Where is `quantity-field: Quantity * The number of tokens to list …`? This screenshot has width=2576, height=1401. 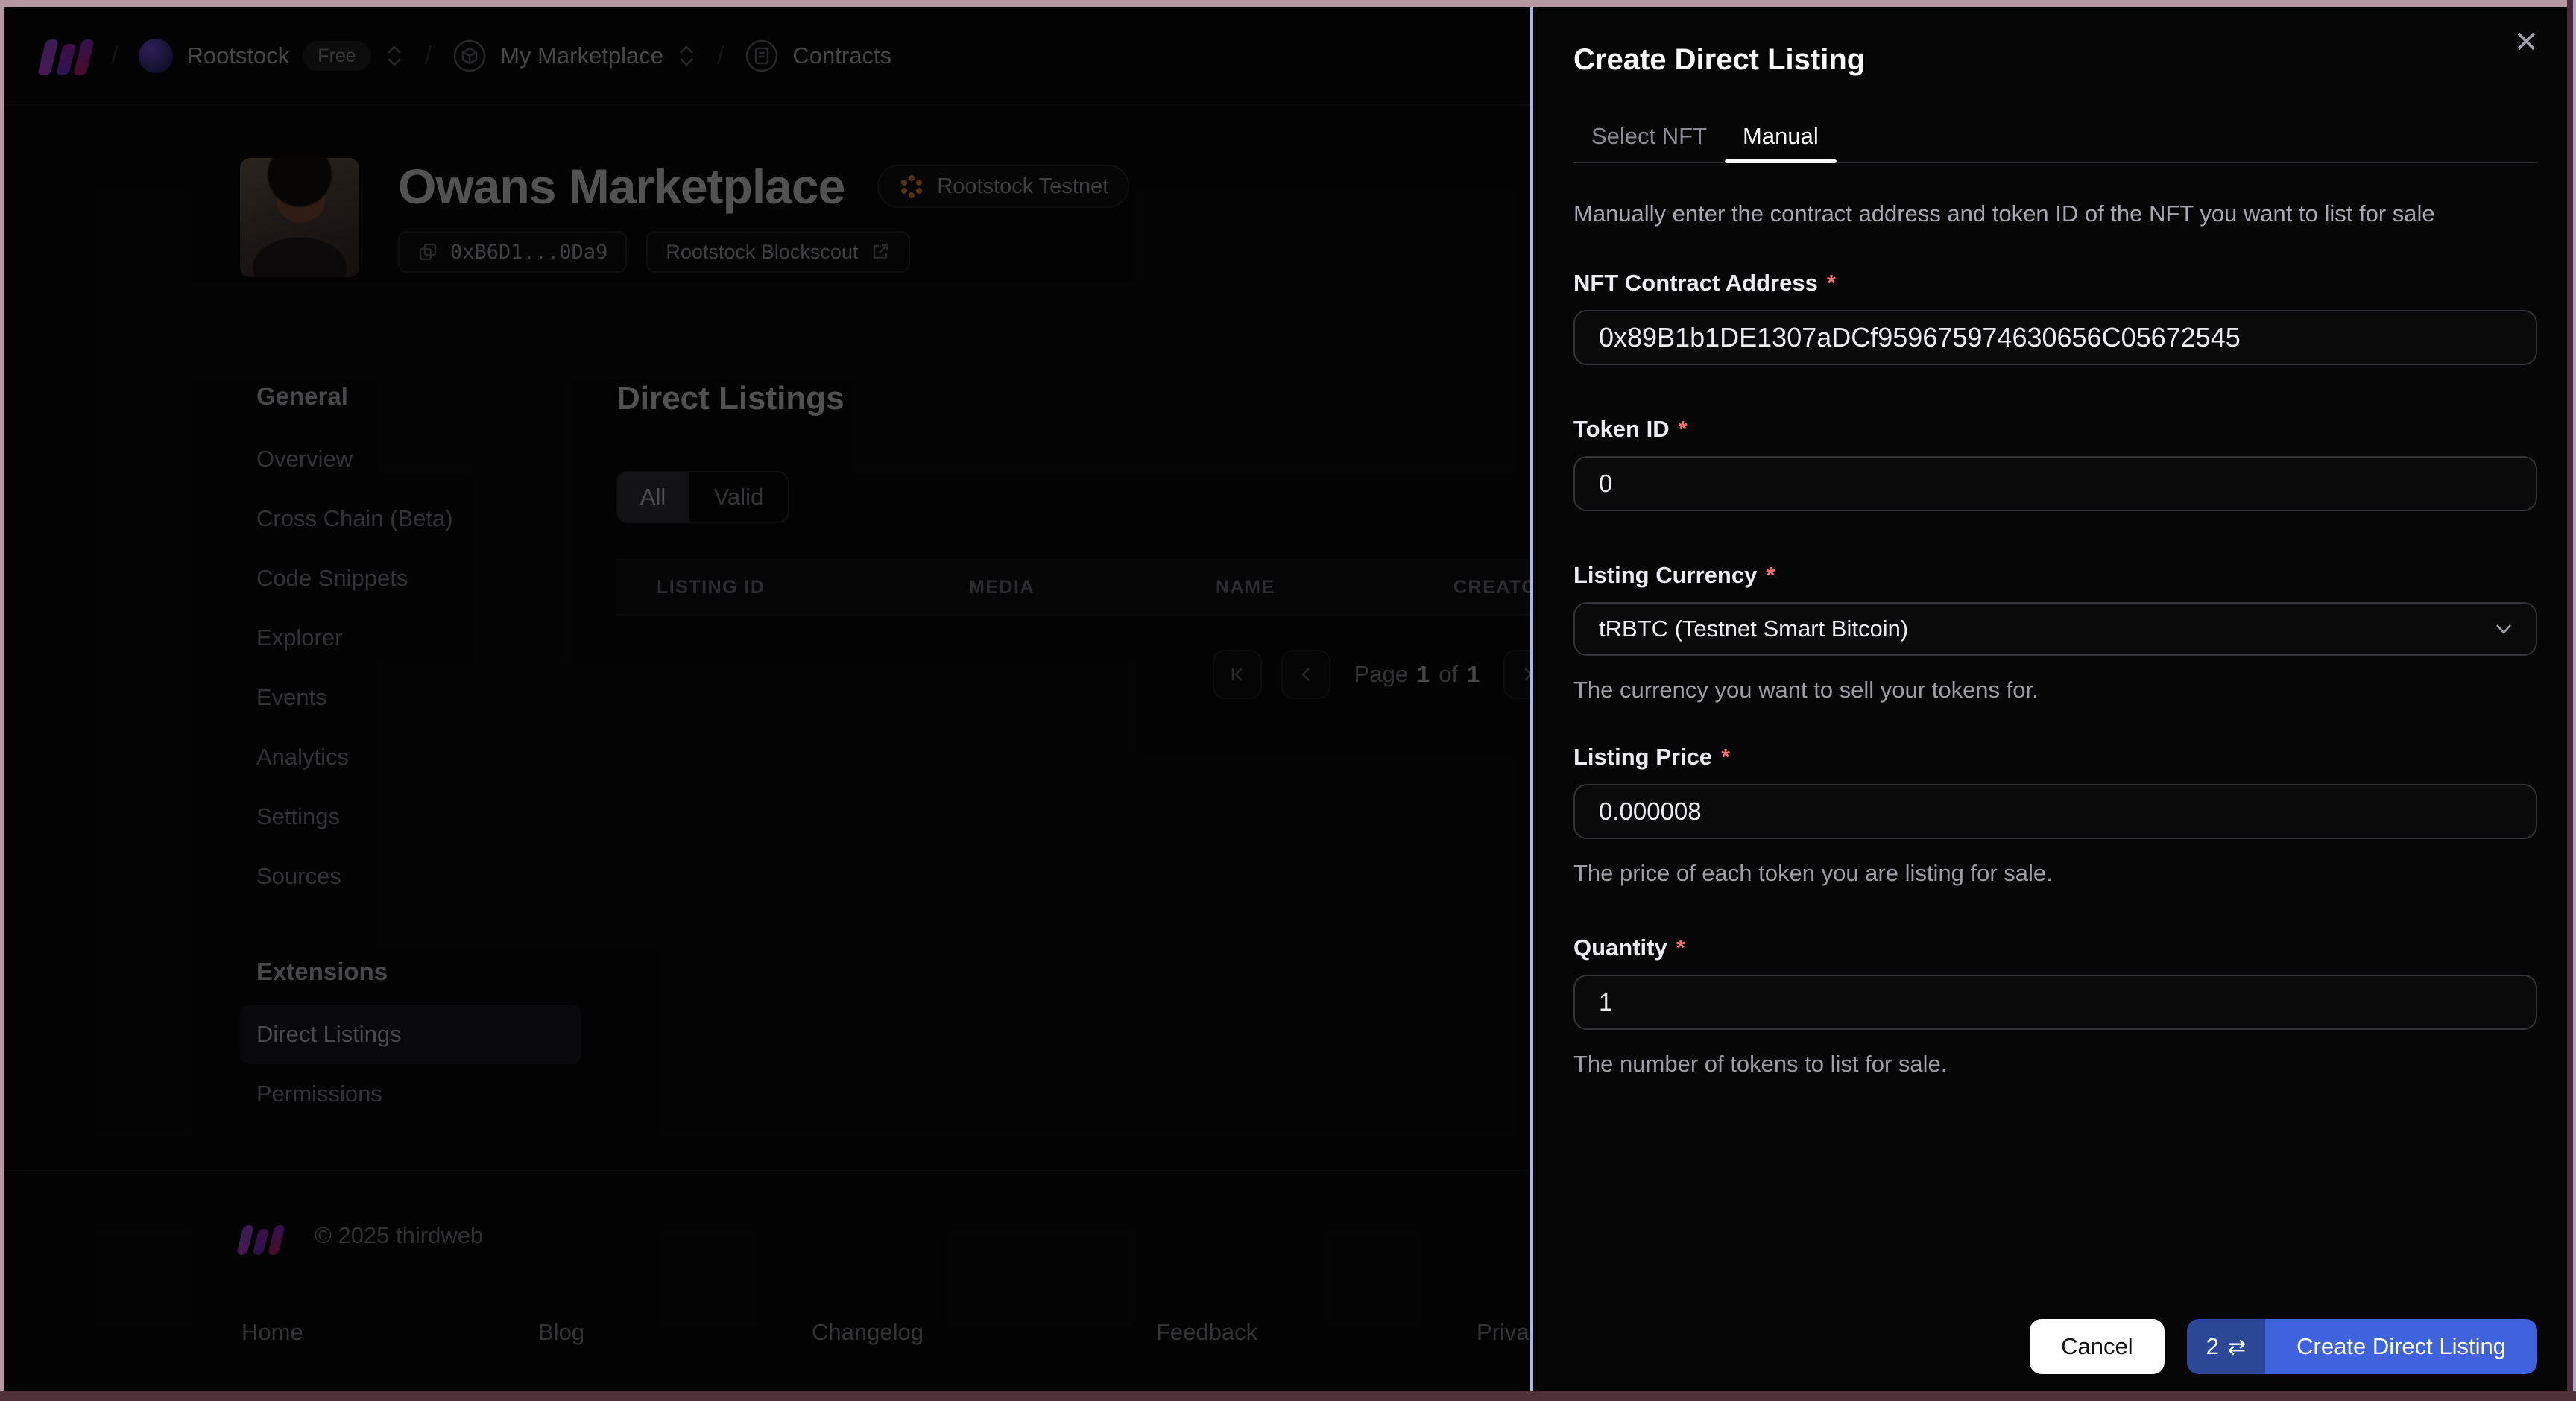 quantity-field: Quantity * The number of tokens to list … is located at coordinates (2055, 1005).